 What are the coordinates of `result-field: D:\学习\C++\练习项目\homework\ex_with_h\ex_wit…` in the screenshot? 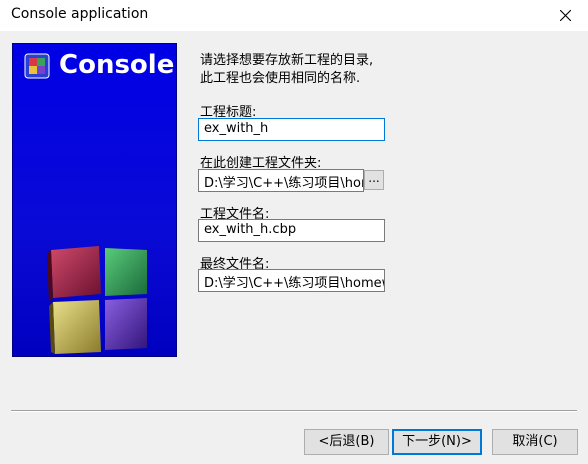 It's located at (291, 280).